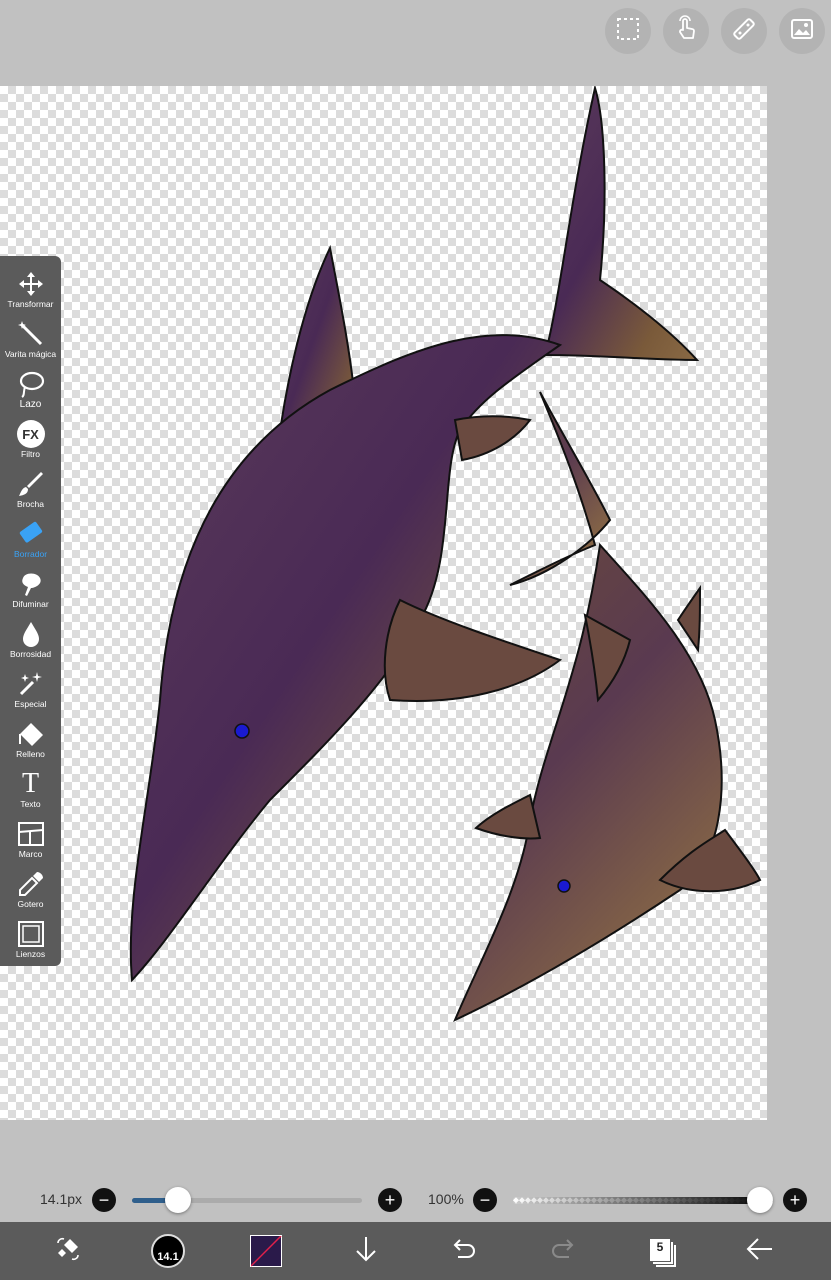  I want to click on magic-wand-icon, so click(31, 334).